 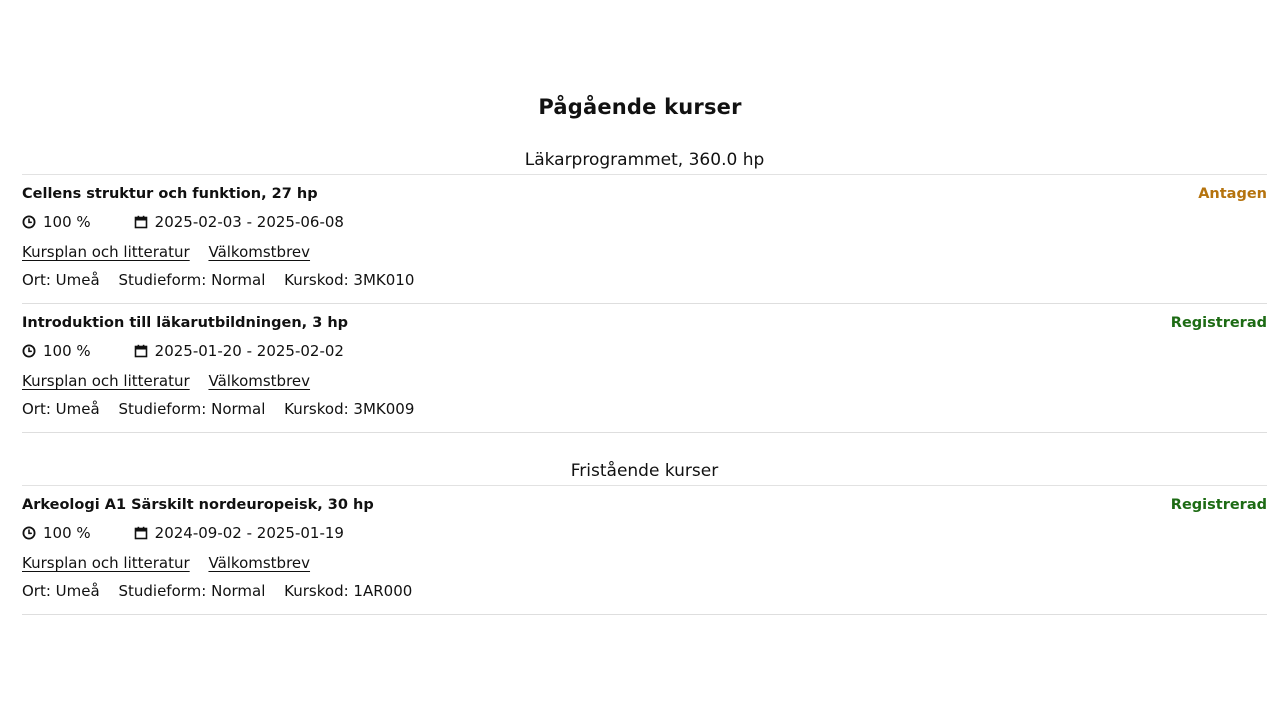 What do you see at coordinates (249, 222) in the screenshot?
I see `date-range: 2025-02-03 - 2025-06-08` at bounding box center [249, 222].